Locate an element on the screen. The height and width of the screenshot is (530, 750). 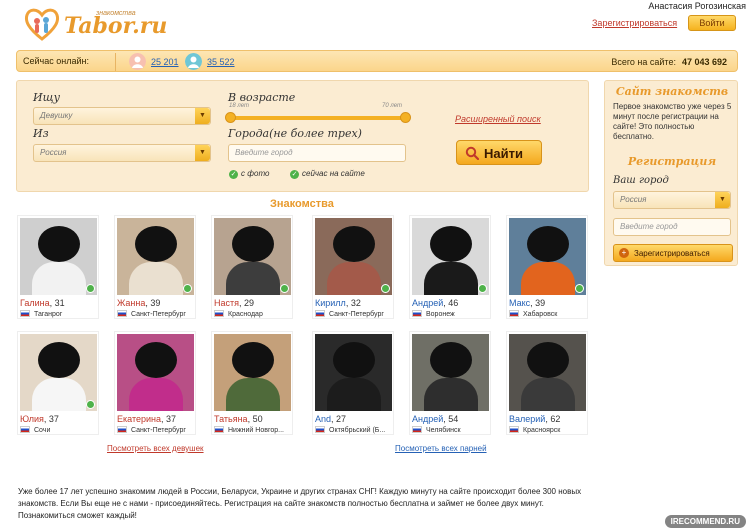
profile-city: Таганрог is located at coordinates (41, 314).